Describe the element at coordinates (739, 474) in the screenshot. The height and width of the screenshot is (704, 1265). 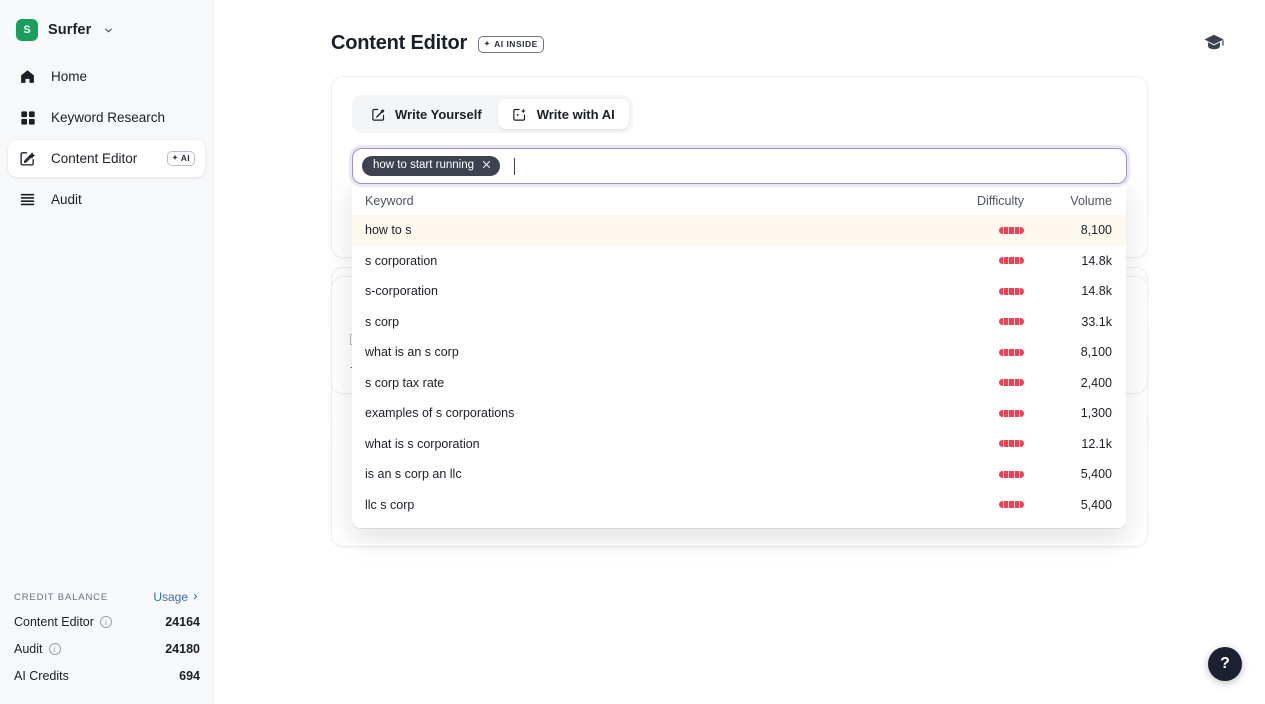
I see `dropdown-row: is an s corp an llc 5,400` at that location.